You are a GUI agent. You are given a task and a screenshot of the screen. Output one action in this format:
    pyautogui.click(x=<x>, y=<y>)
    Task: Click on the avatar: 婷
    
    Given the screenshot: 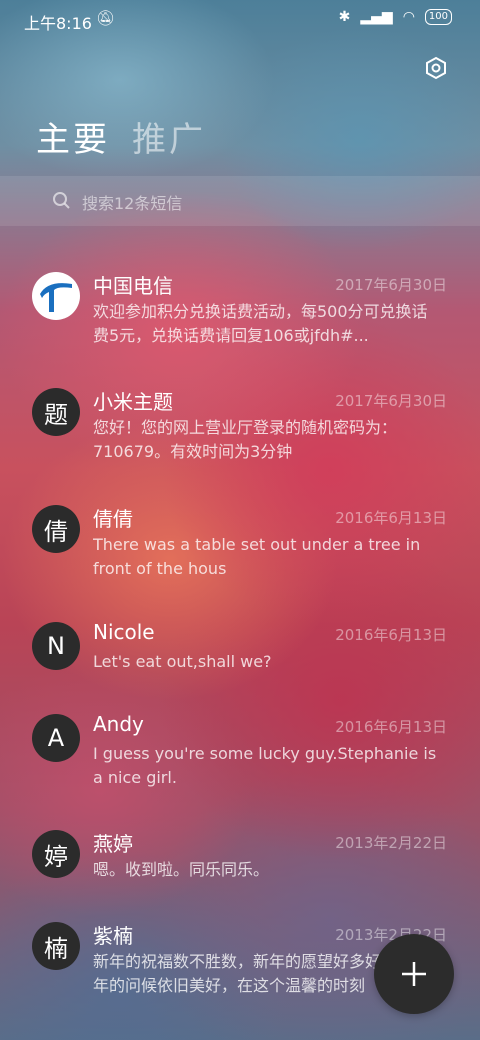 What is the action you would take?
    pyautogui.click(x=56, y=854)
    